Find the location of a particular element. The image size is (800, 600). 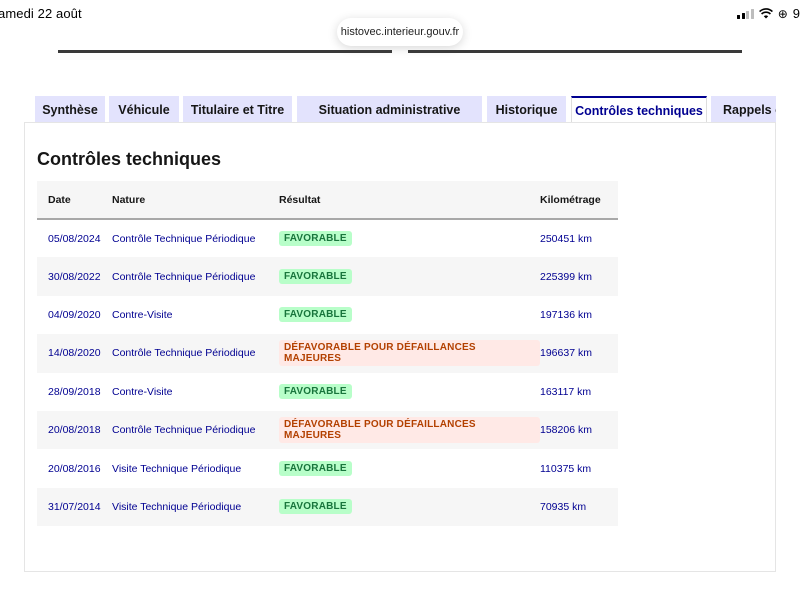

row-date: 28/09/2018 is located at coordinates (74, 391).